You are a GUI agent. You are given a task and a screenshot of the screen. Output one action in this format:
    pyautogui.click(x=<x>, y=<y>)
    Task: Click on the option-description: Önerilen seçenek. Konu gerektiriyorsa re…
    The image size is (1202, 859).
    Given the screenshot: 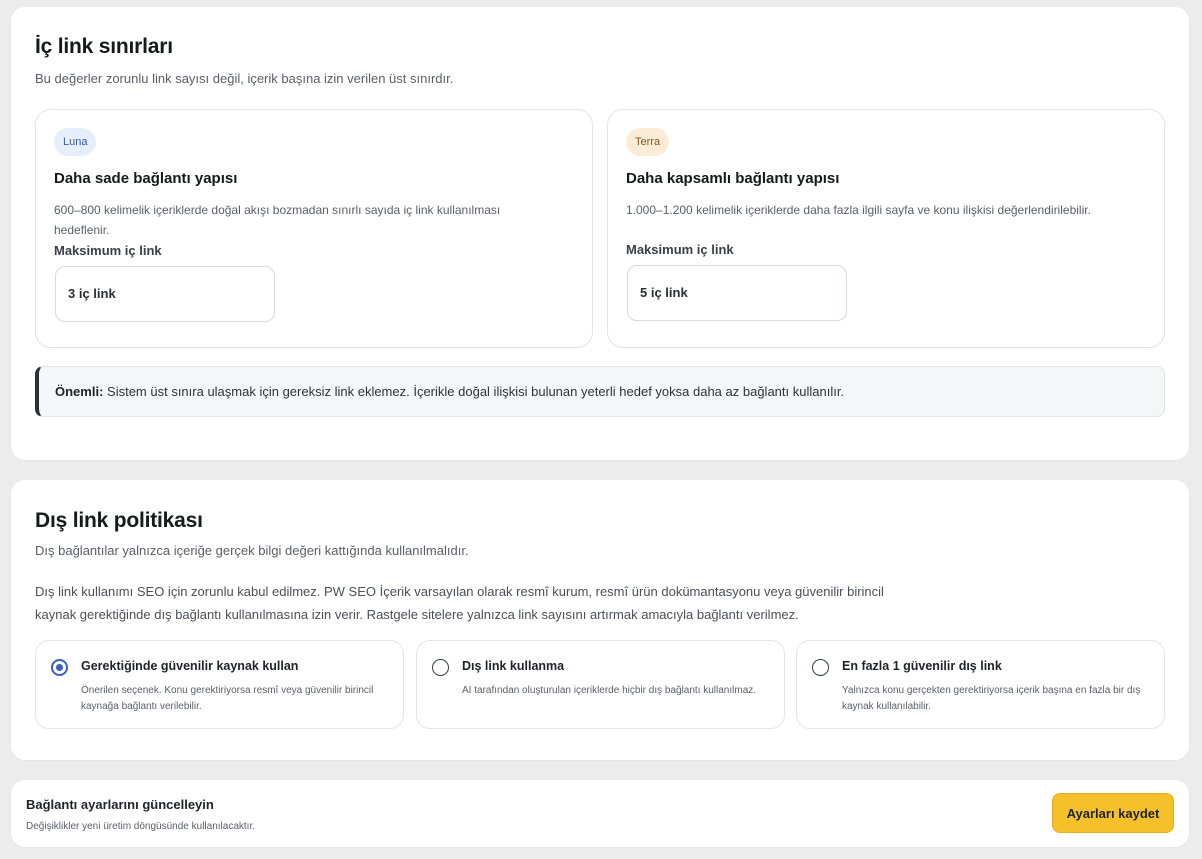 What is the action you would take?
    pyautogui.click(x=227, y=698)
    